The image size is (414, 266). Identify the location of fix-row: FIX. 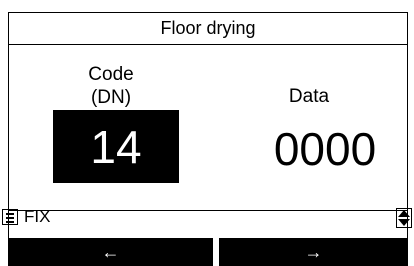
(25, 217).